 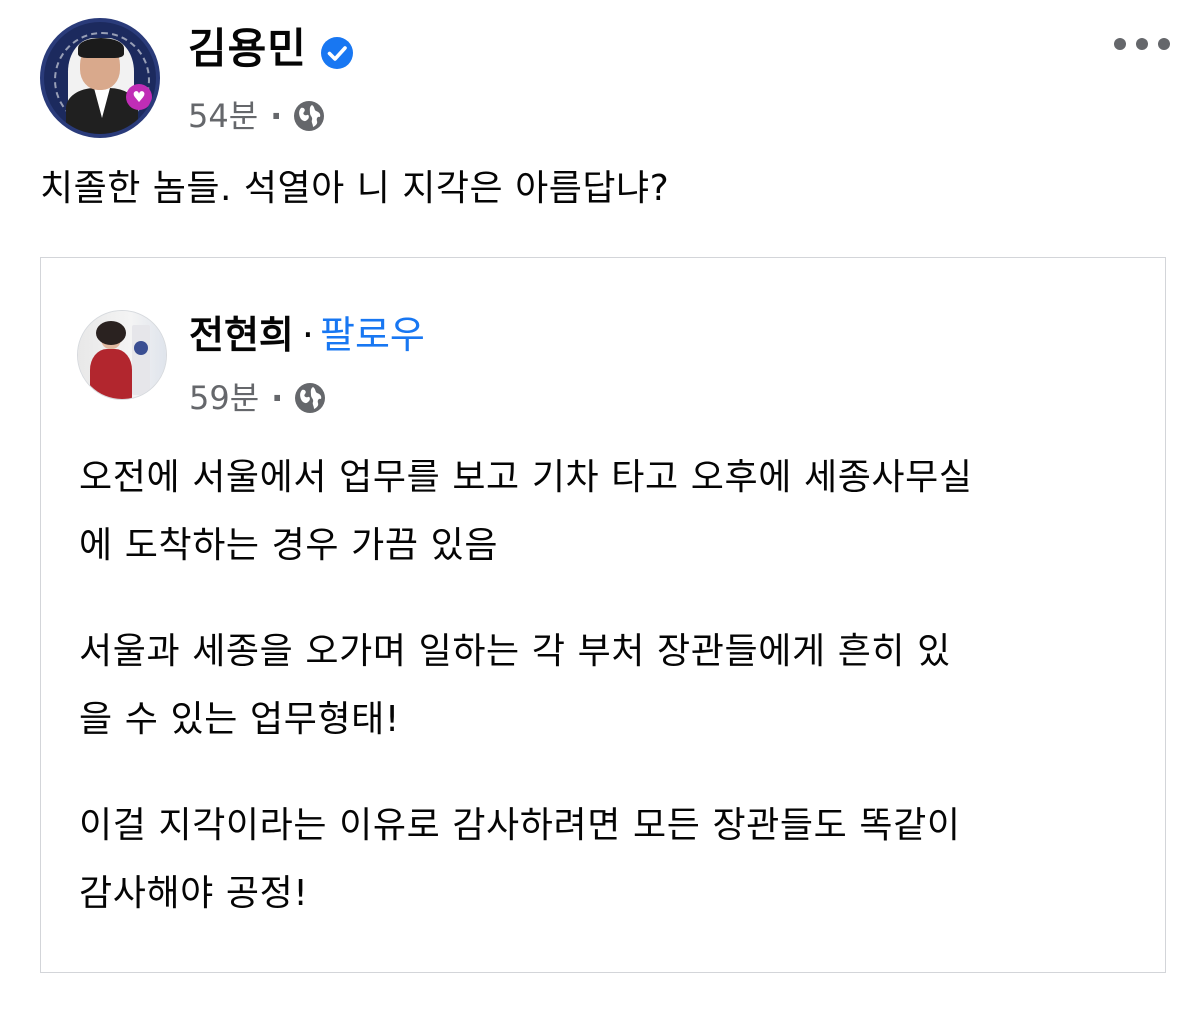 What do you see at coordinates (224, 398) in the screenshot?
I see `shared-post-timestamp: 59분` at bounding box center [224, 398].